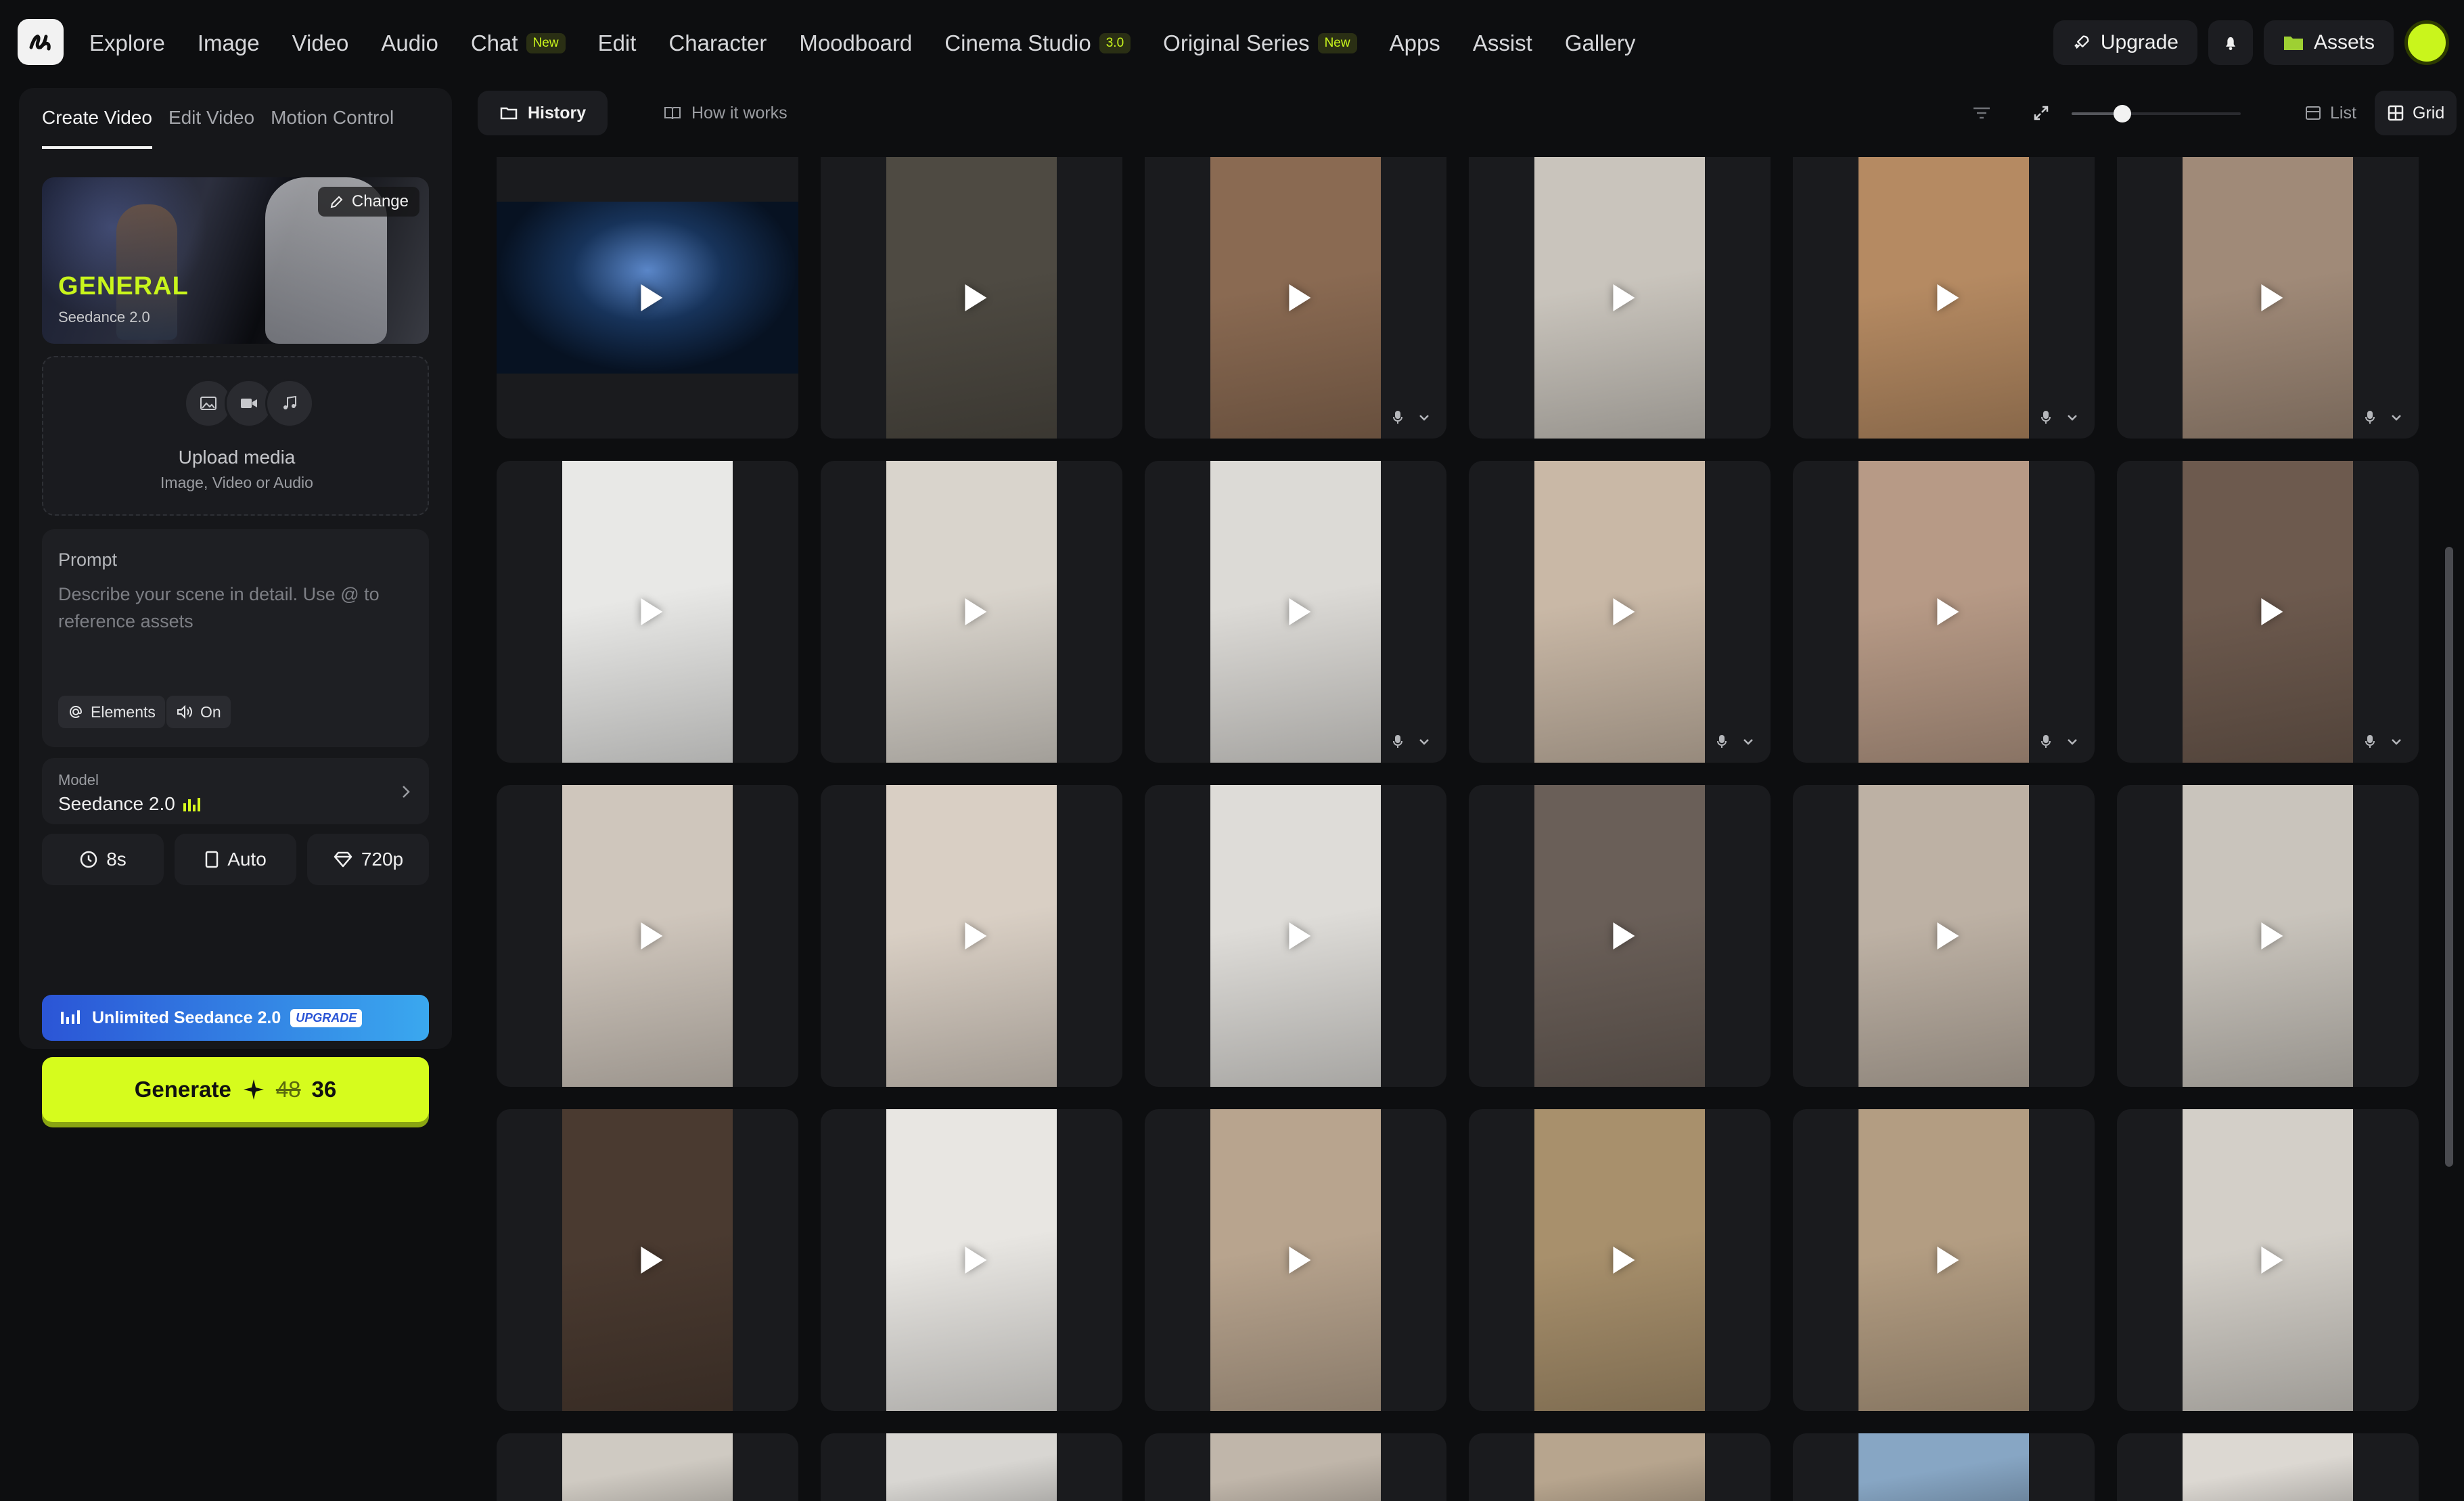 The image size is (2464, 1501). Describe the element at coordinates (725, 113) in the screenshot. I see `tab-how-it-works: How it works` at that location.